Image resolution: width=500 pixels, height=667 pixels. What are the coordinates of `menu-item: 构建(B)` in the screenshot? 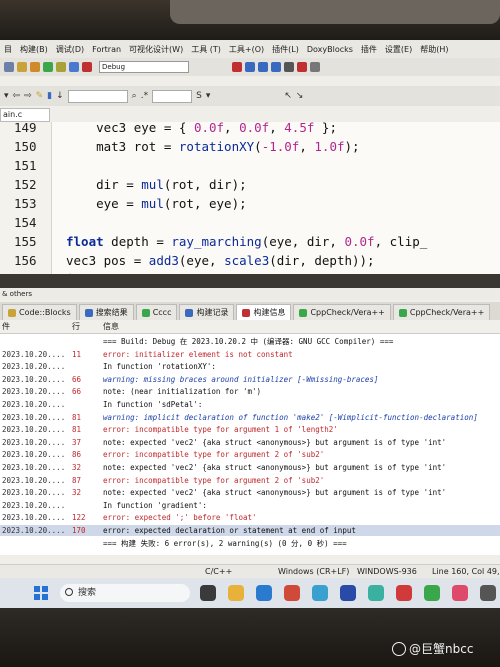 It's located at (34, 49).